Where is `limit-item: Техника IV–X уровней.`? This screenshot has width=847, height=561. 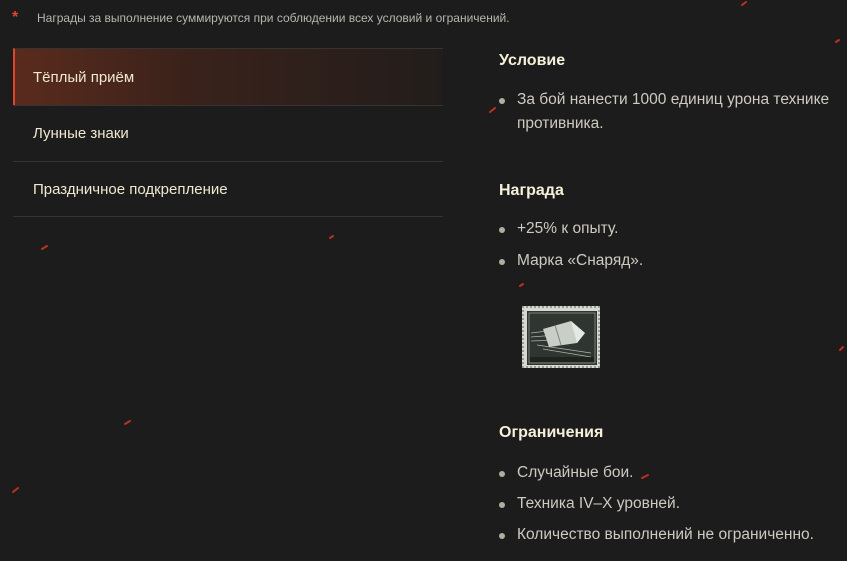
limit-item: Техника IV–X уровней. is located at coordinates (656, 504).